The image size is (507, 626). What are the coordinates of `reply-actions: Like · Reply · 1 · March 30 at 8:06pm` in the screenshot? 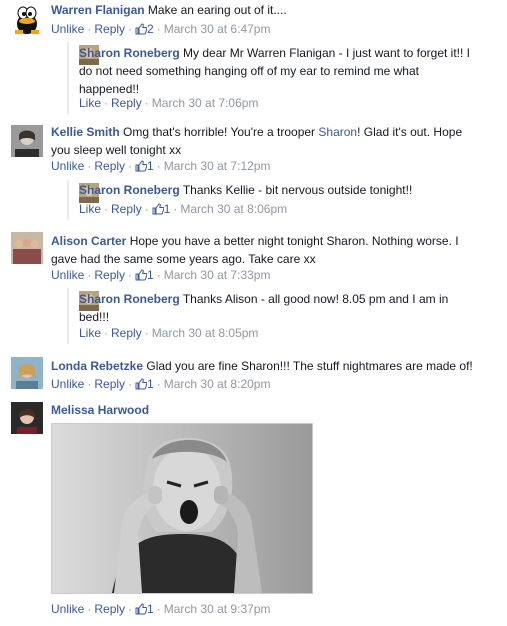 It's located at (183, 209).